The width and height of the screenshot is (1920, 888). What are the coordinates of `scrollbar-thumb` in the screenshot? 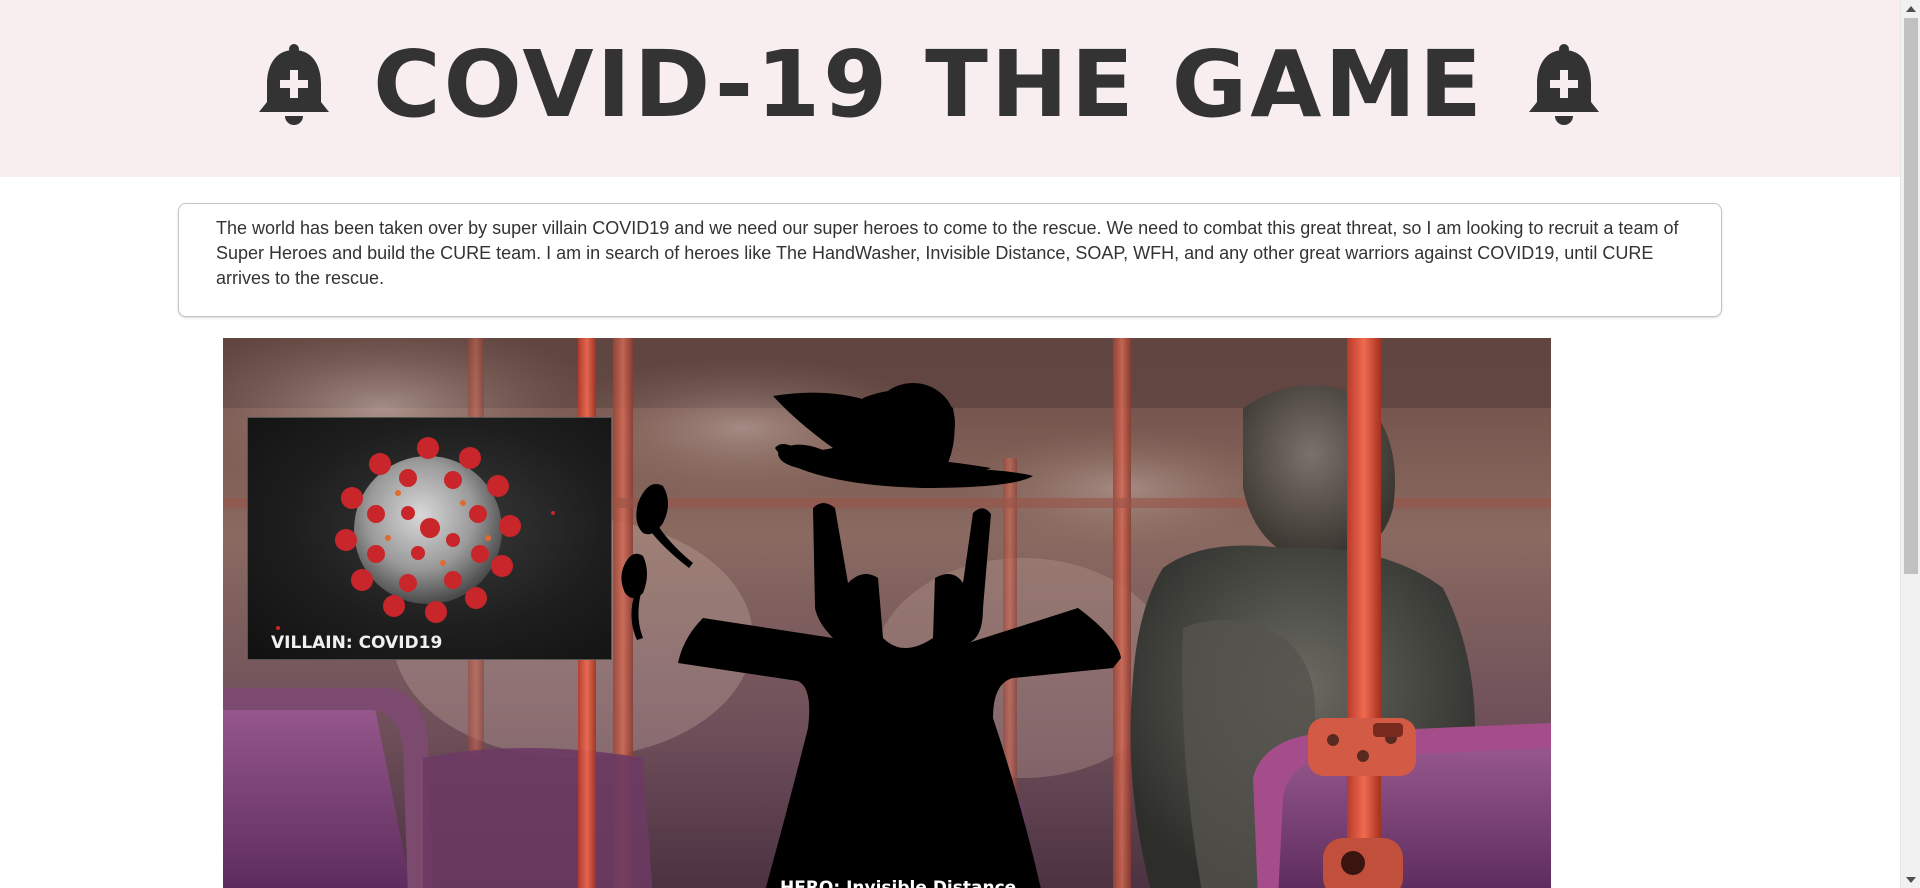 It's located at (1911, 296).